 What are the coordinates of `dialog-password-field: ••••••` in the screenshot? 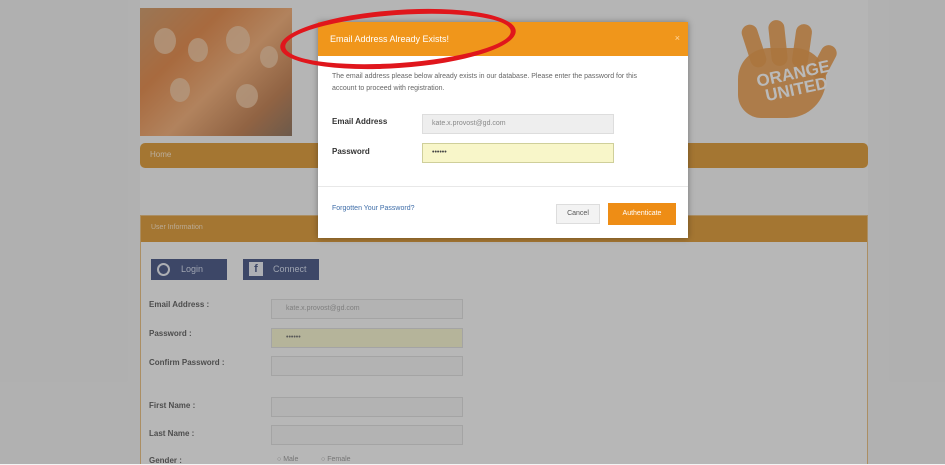 It's located at (518, 153).